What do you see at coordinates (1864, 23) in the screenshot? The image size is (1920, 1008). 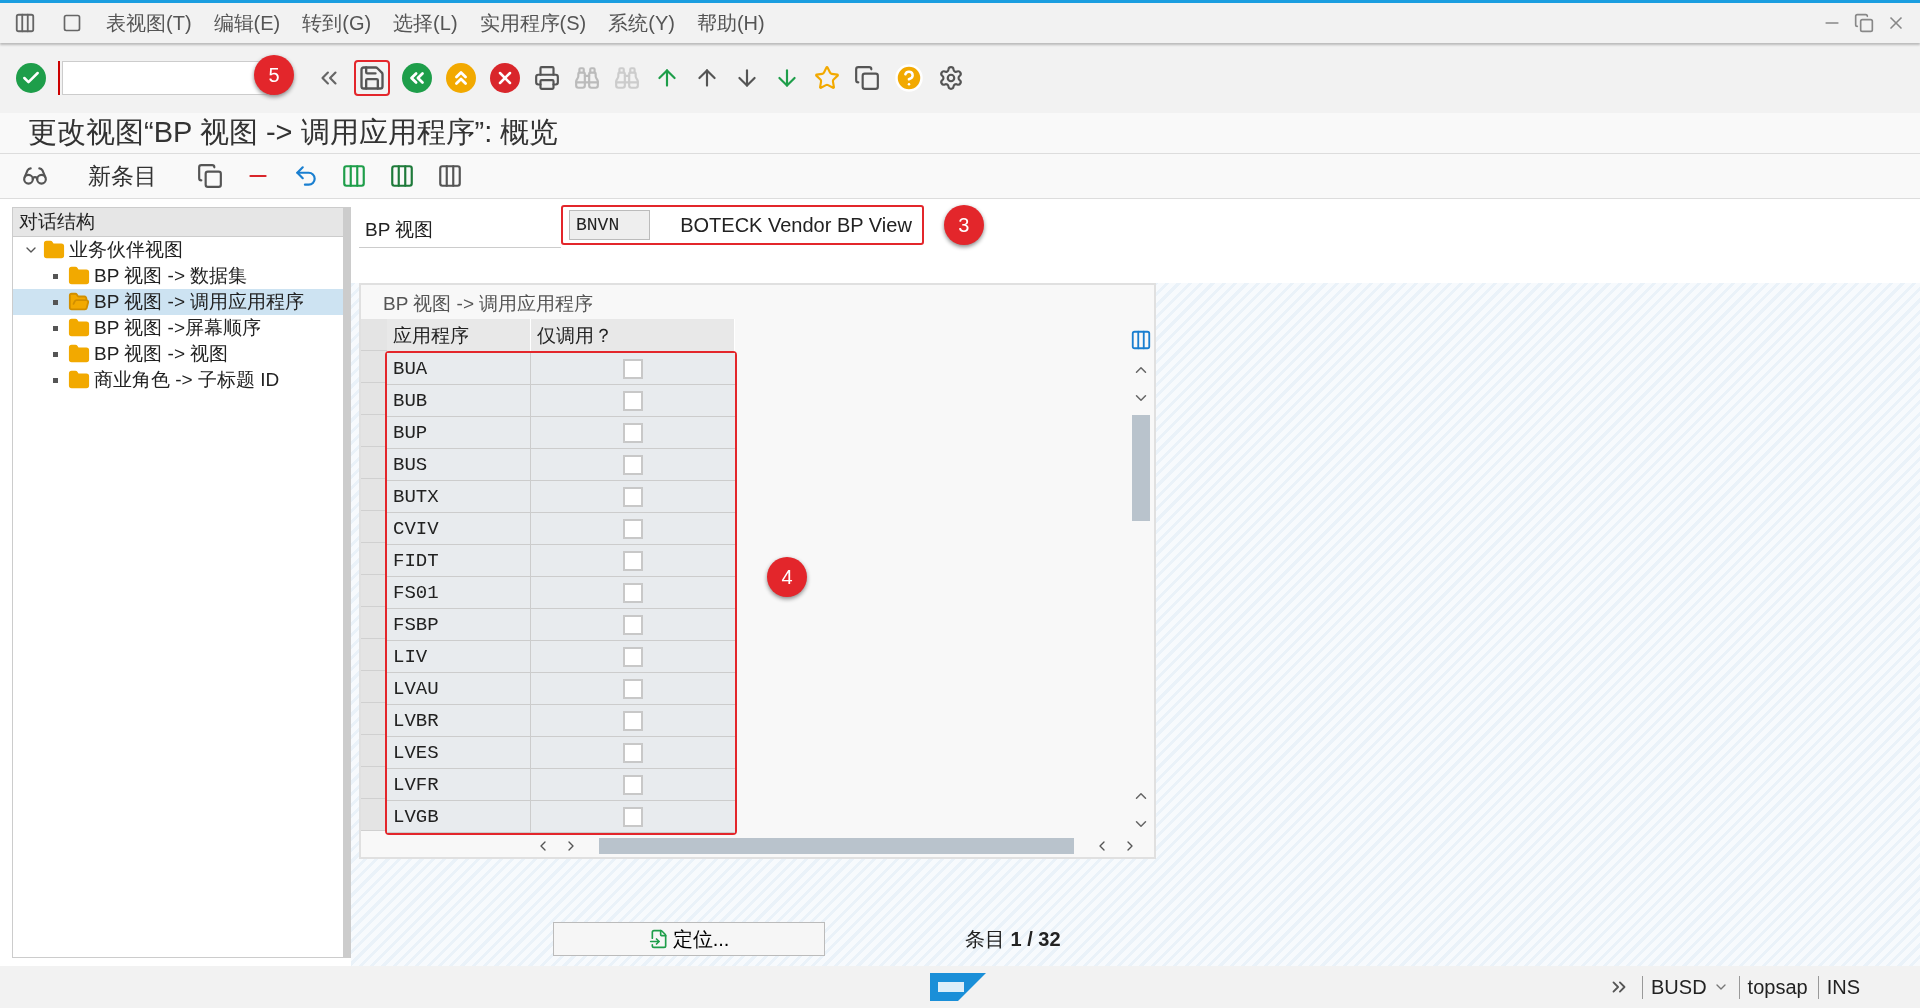 I see `restore-icon` at bounding box center [1864, 23].